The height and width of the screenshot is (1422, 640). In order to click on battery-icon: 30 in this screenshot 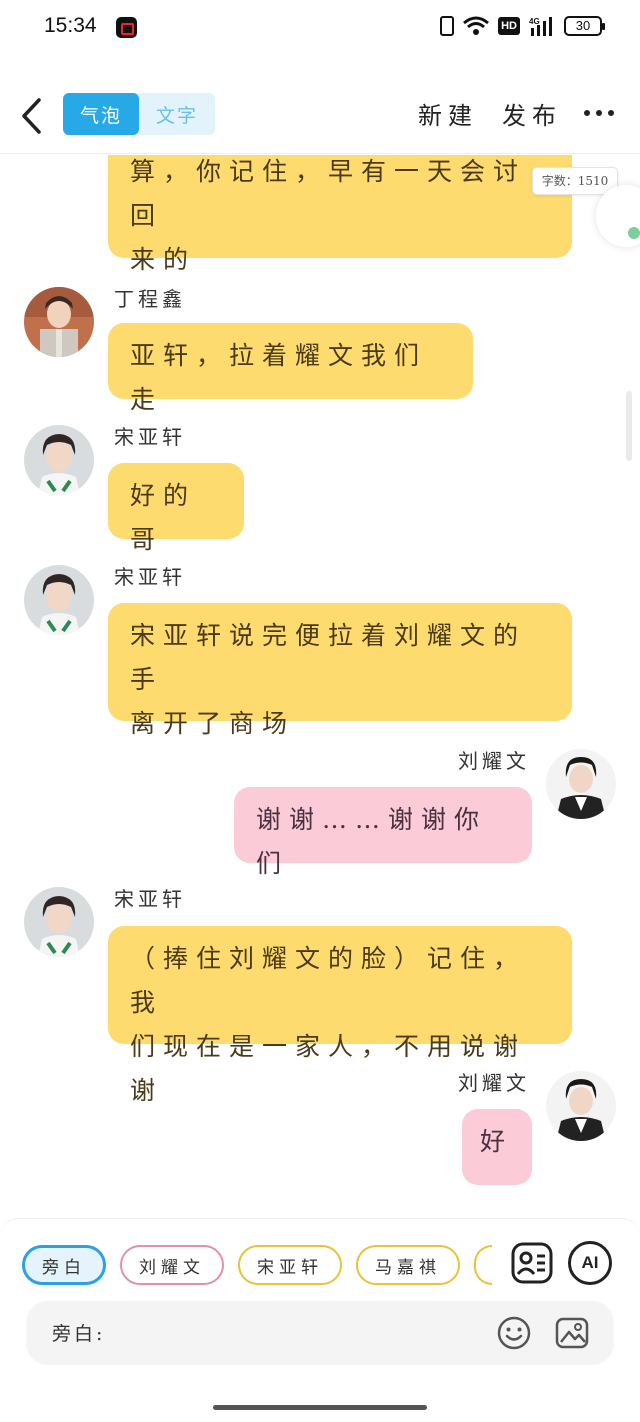, I will do `click(584, 26)`.